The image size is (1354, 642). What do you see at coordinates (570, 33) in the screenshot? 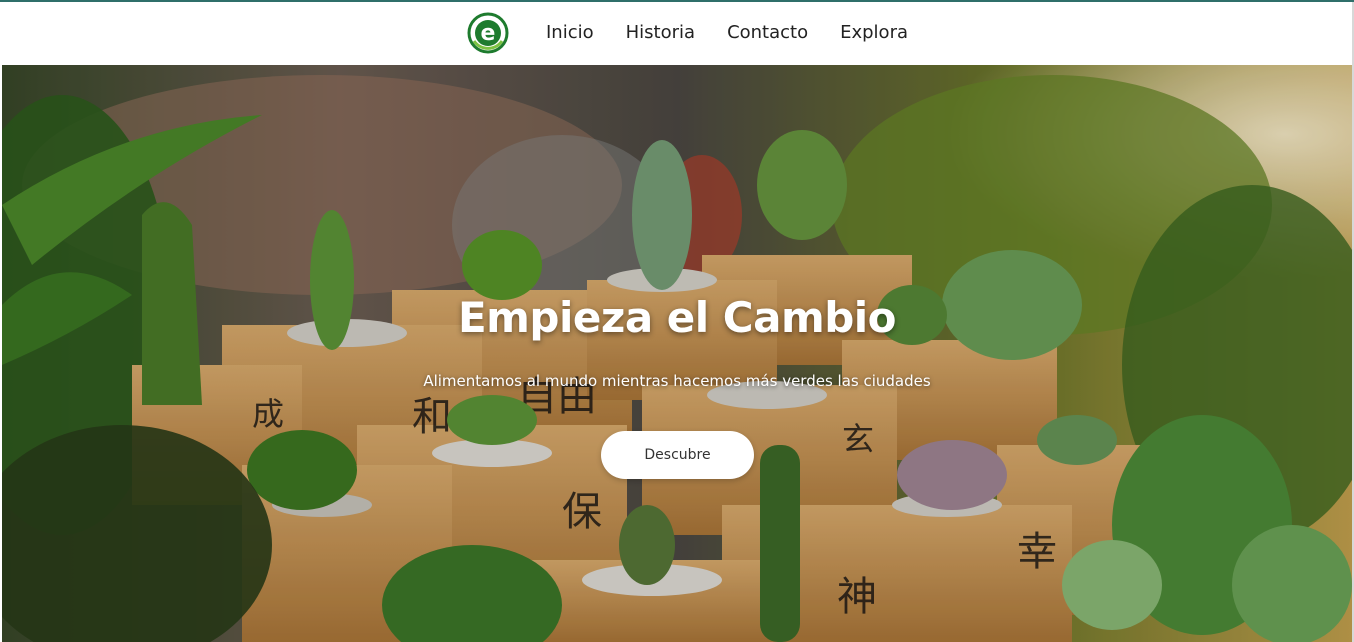
I see `nav-link-inicio: Inicio` at bounding box center [570, 33].